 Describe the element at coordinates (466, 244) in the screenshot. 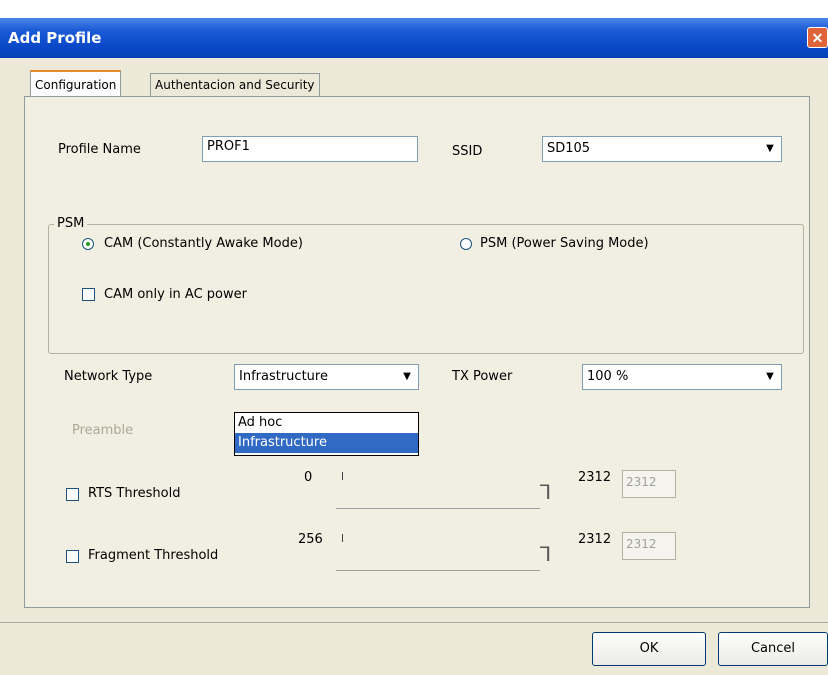

I see `psm-radio` at that location.